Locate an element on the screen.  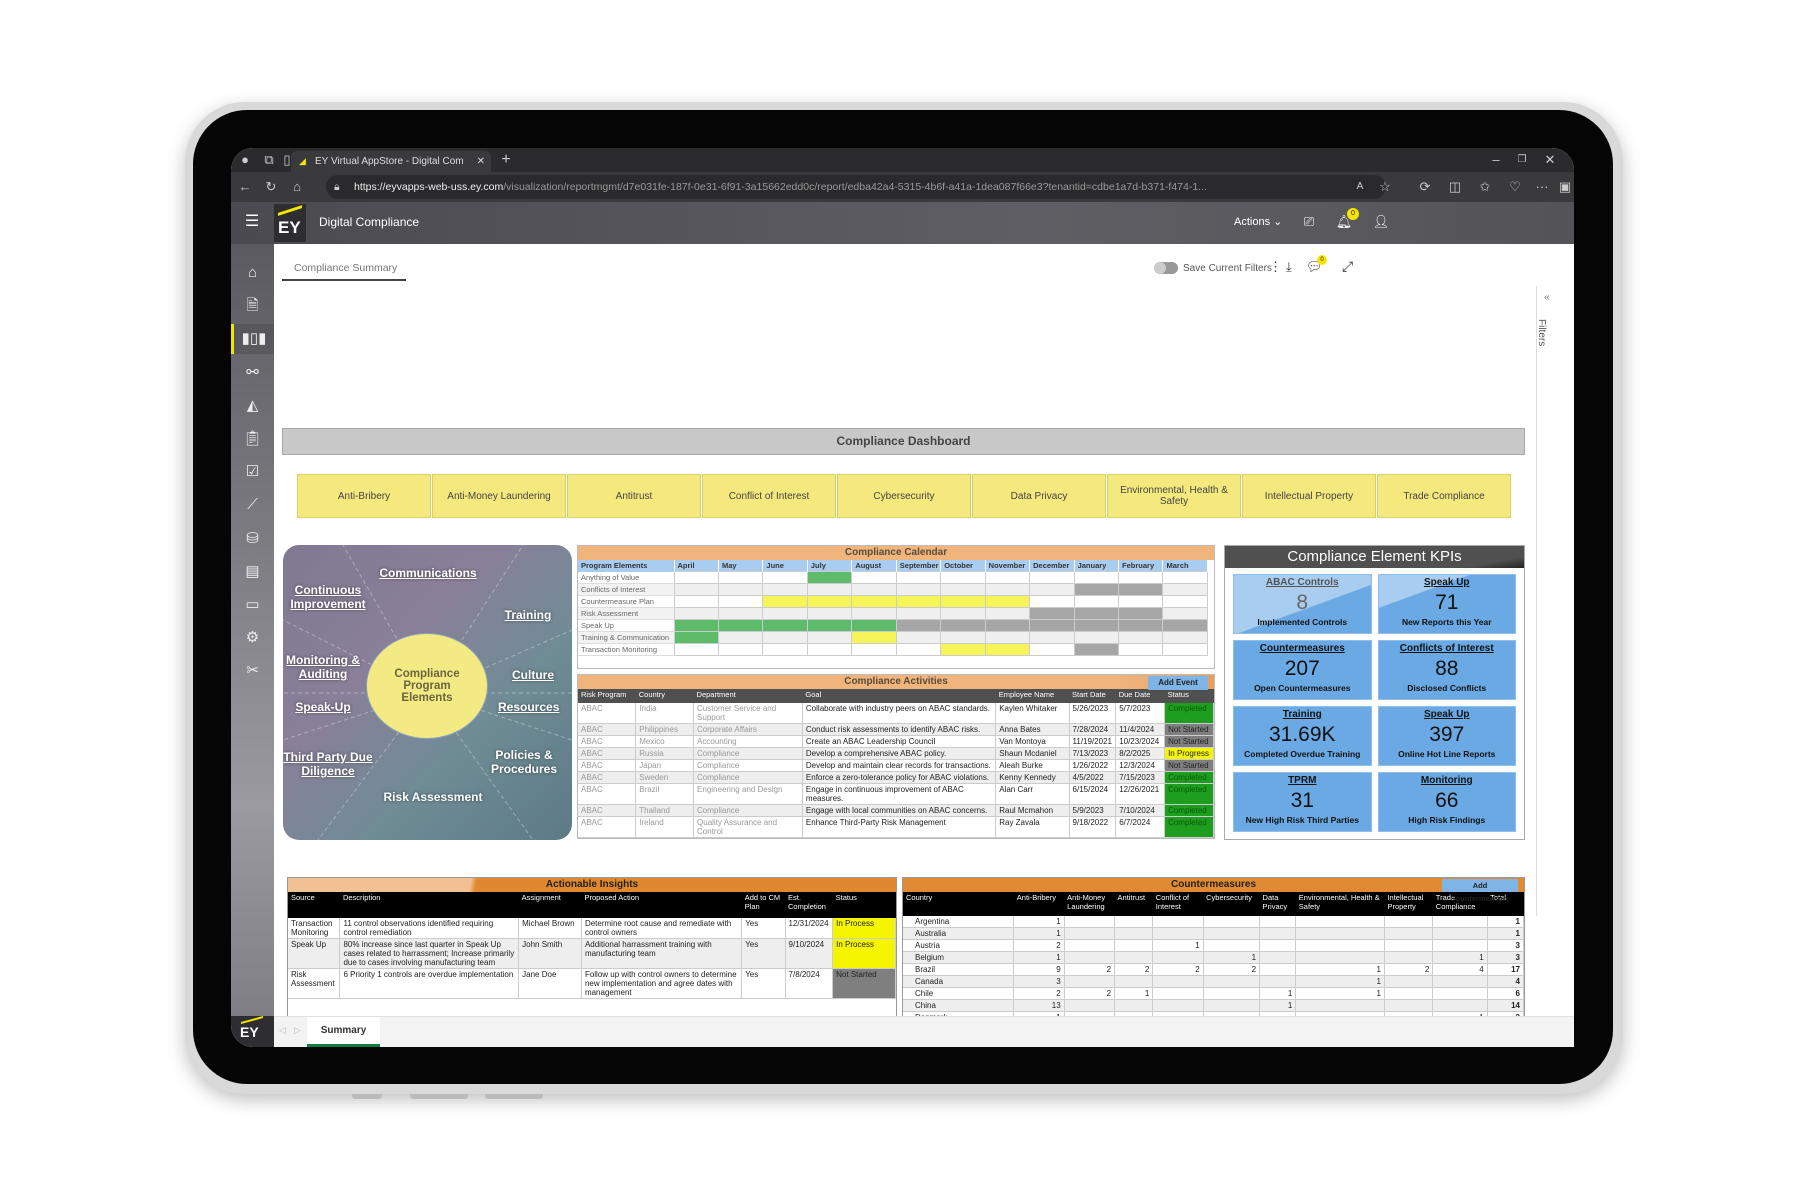
countermeasures-column-header: Cybersecurity is located at coordinates (1231, 904).